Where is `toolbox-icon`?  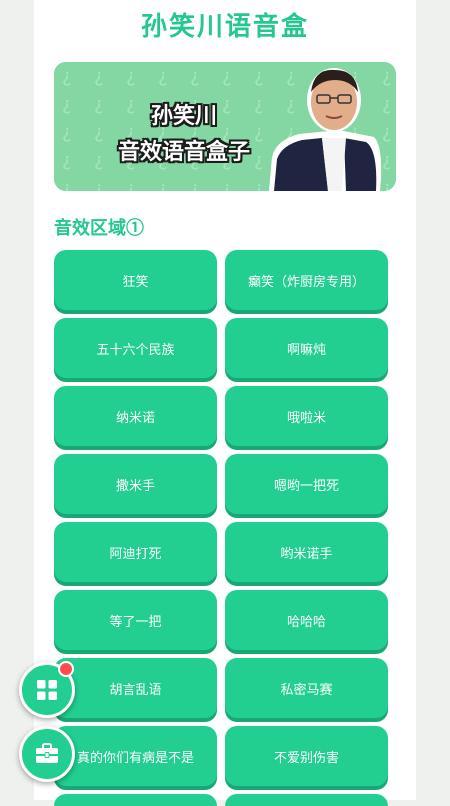 toolbox-icon is located at coordinates (47, 753).